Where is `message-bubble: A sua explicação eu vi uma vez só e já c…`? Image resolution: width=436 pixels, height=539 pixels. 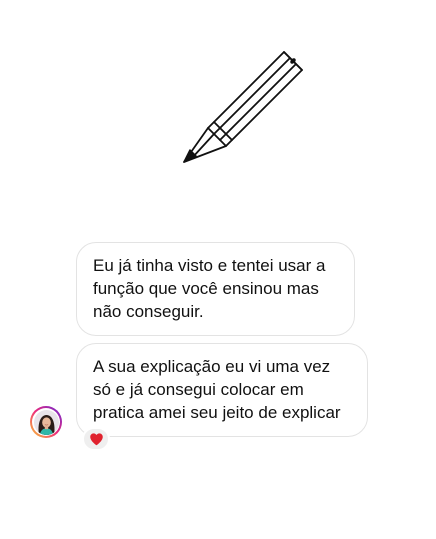 message-bubble: A sua explicação eu vi uma vez só e já c… is located at coordinates (222, 390).